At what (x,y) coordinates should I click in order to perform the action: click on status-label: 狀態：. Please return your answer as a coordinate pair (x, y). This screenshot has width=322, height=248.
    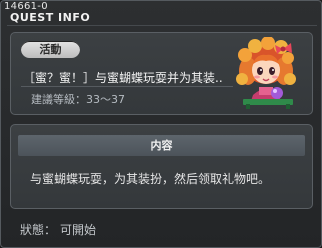
    Looking at the image, I should click on (38, 230).